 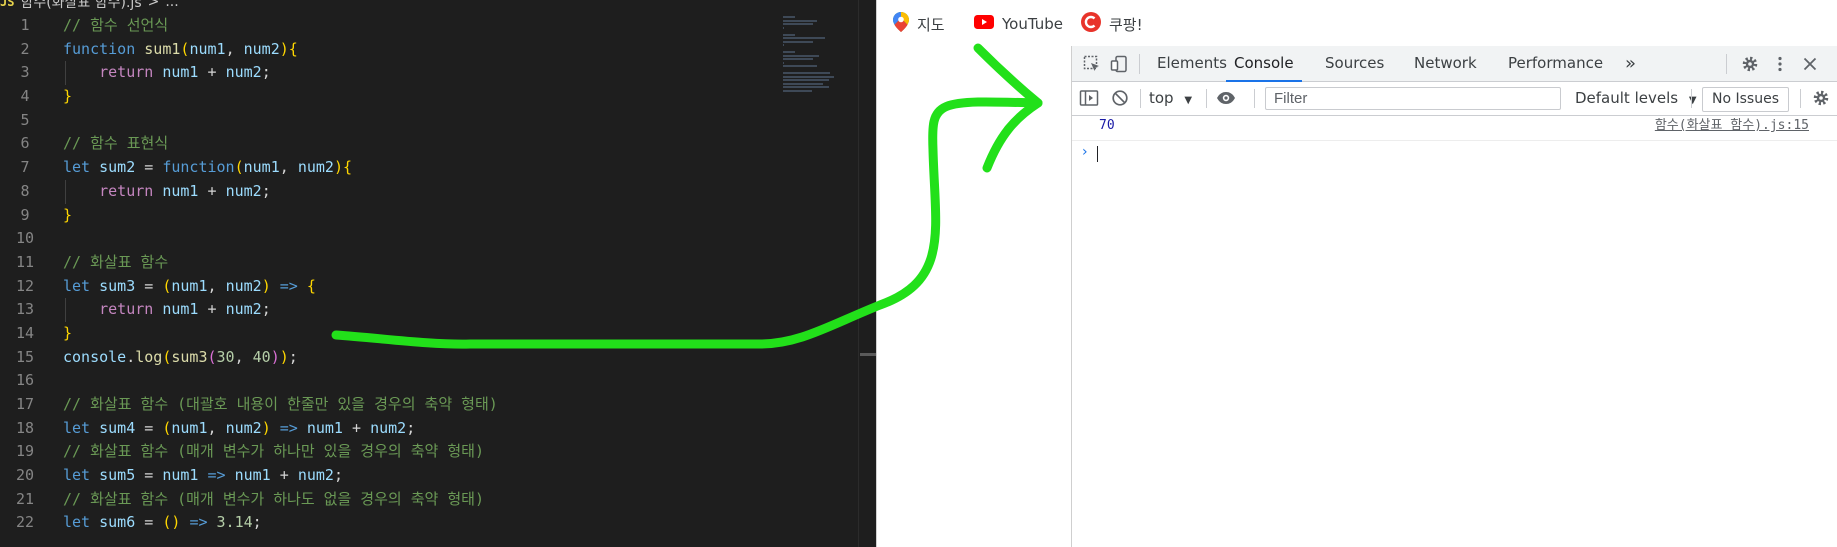 What do you see at coordinates (1413, 98) in the screenshot?
I see `console-filter-input` at bounding box center [1413, 98].